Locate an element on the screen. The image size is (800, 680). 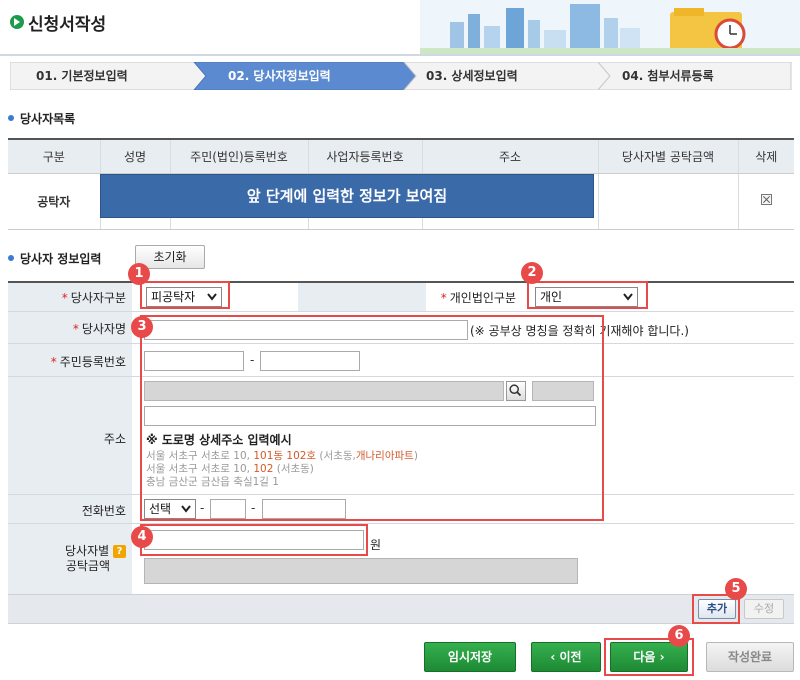
party-name-label: * 당사자명 is located at coordinates (99, 329).